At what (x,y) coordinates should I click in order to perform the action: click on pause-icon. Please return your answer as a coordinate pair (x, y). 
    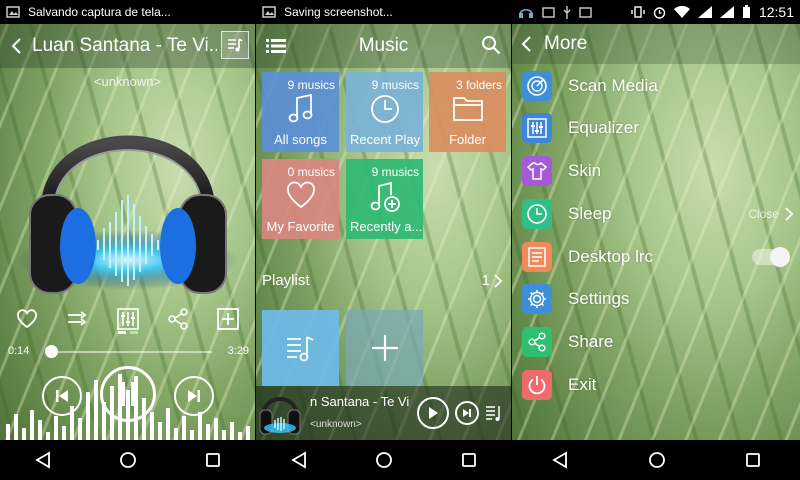
    Looking at the image, I should click on (128, 394).